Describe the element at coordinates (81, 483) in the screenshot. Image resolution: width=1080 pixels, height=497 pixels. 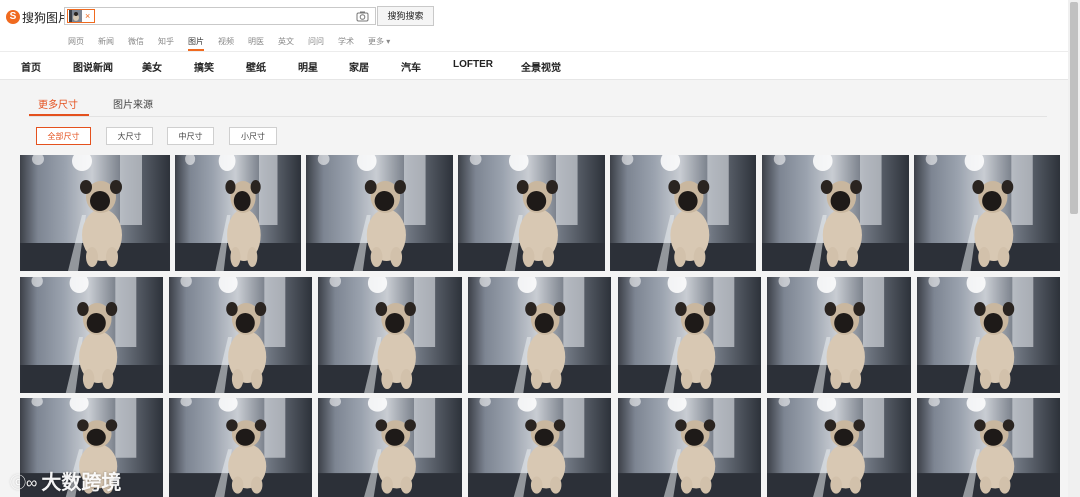
I see `watermark-text: 大数跨境` at that location.